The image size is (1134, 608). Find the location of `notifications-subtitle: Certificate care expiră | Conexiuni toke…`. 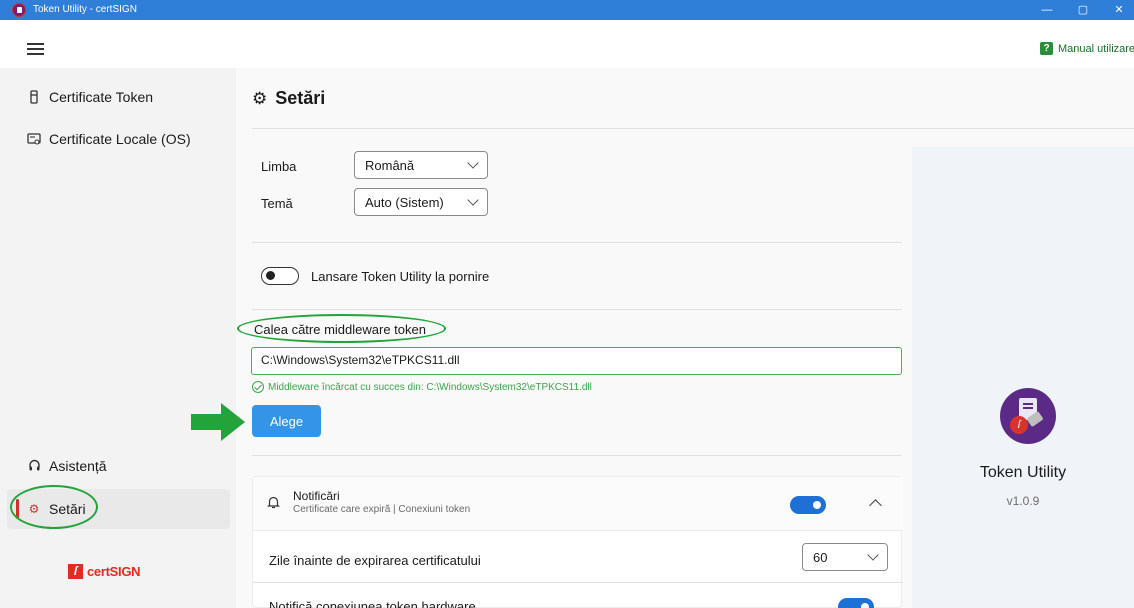

notifications-subtitle: Certificate care expiră | Conexiuni toke… is located at coordinates (382, 509).